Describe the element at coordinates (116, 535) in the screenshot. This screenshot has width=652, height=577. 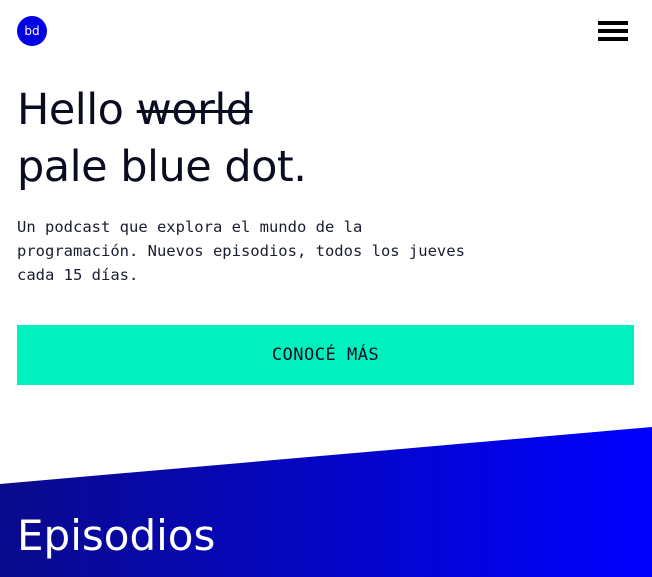
I see `episodes-title: Episodios` at that location.